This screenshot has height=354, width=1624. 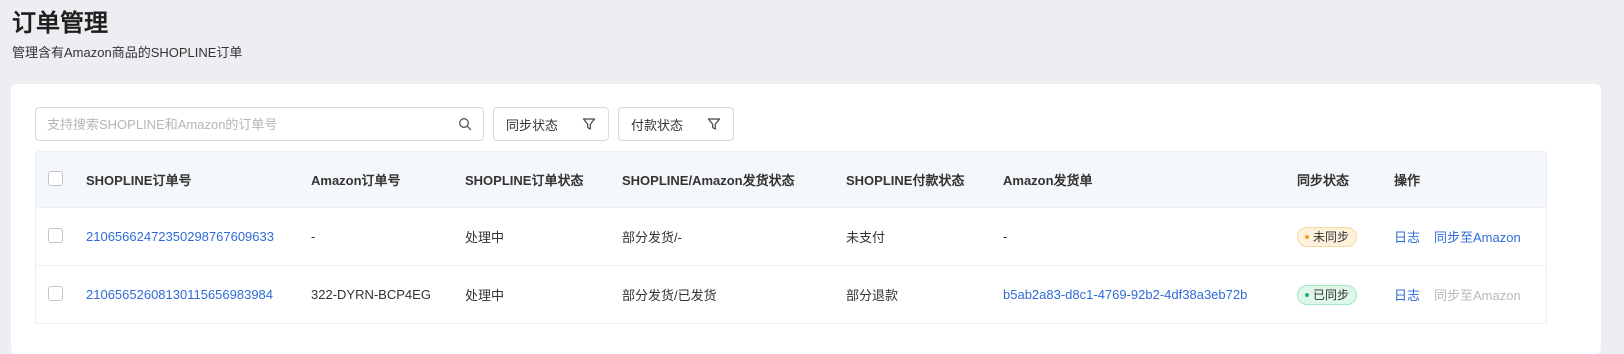 What do you see at coordinates (465, 124) in the screenshot?
I see `search-icon` at bounding box center [465, 124].